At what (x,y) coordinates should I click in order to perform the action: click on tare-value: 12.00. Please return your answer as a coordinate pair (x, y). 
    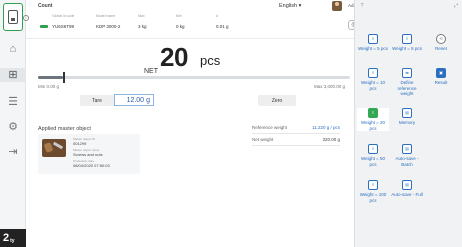
    Looking at the image, I should click on (135, 100).